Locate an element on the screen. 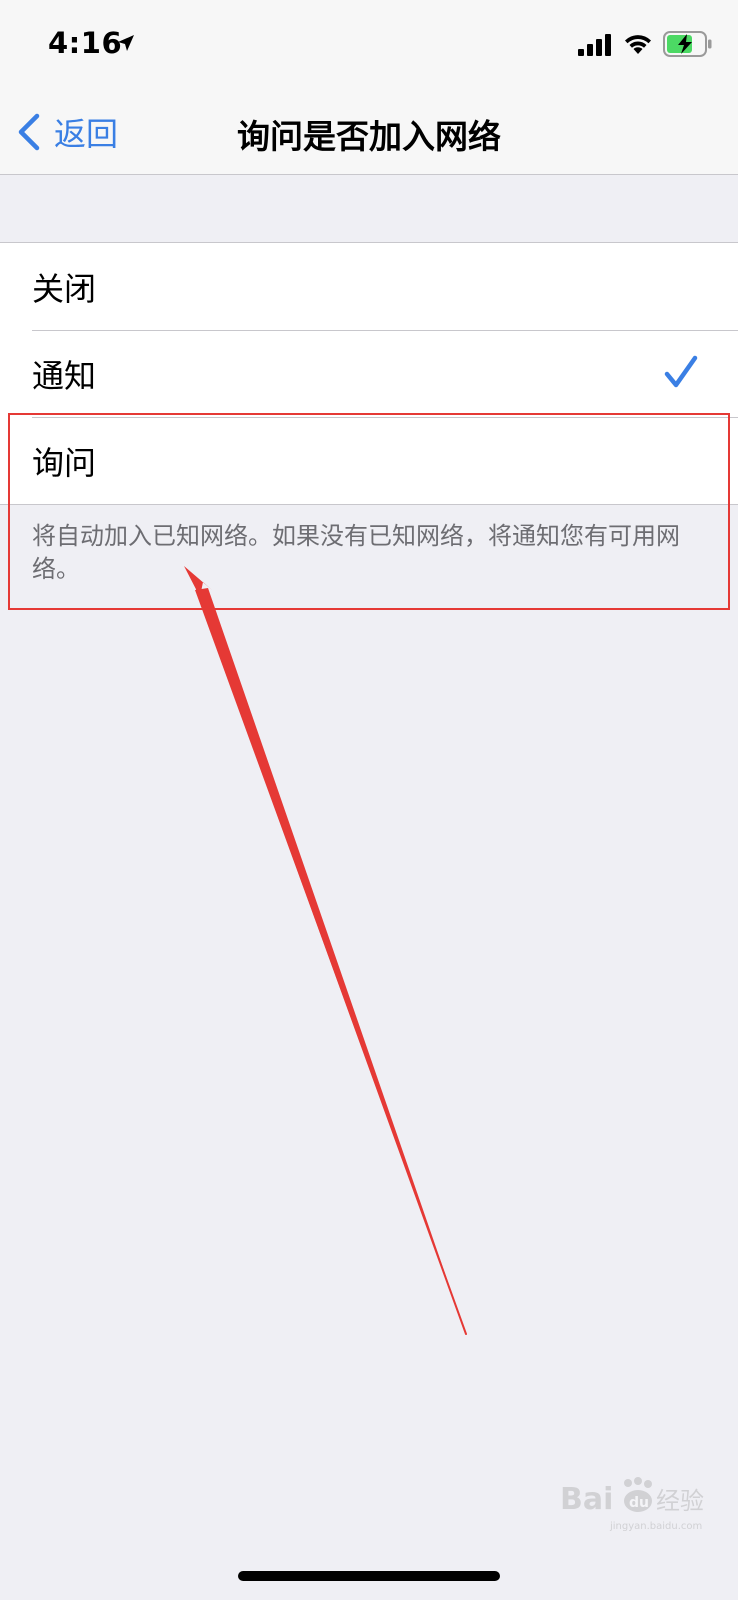  status-bar: 4:16 is located at coordinates (369, 45).